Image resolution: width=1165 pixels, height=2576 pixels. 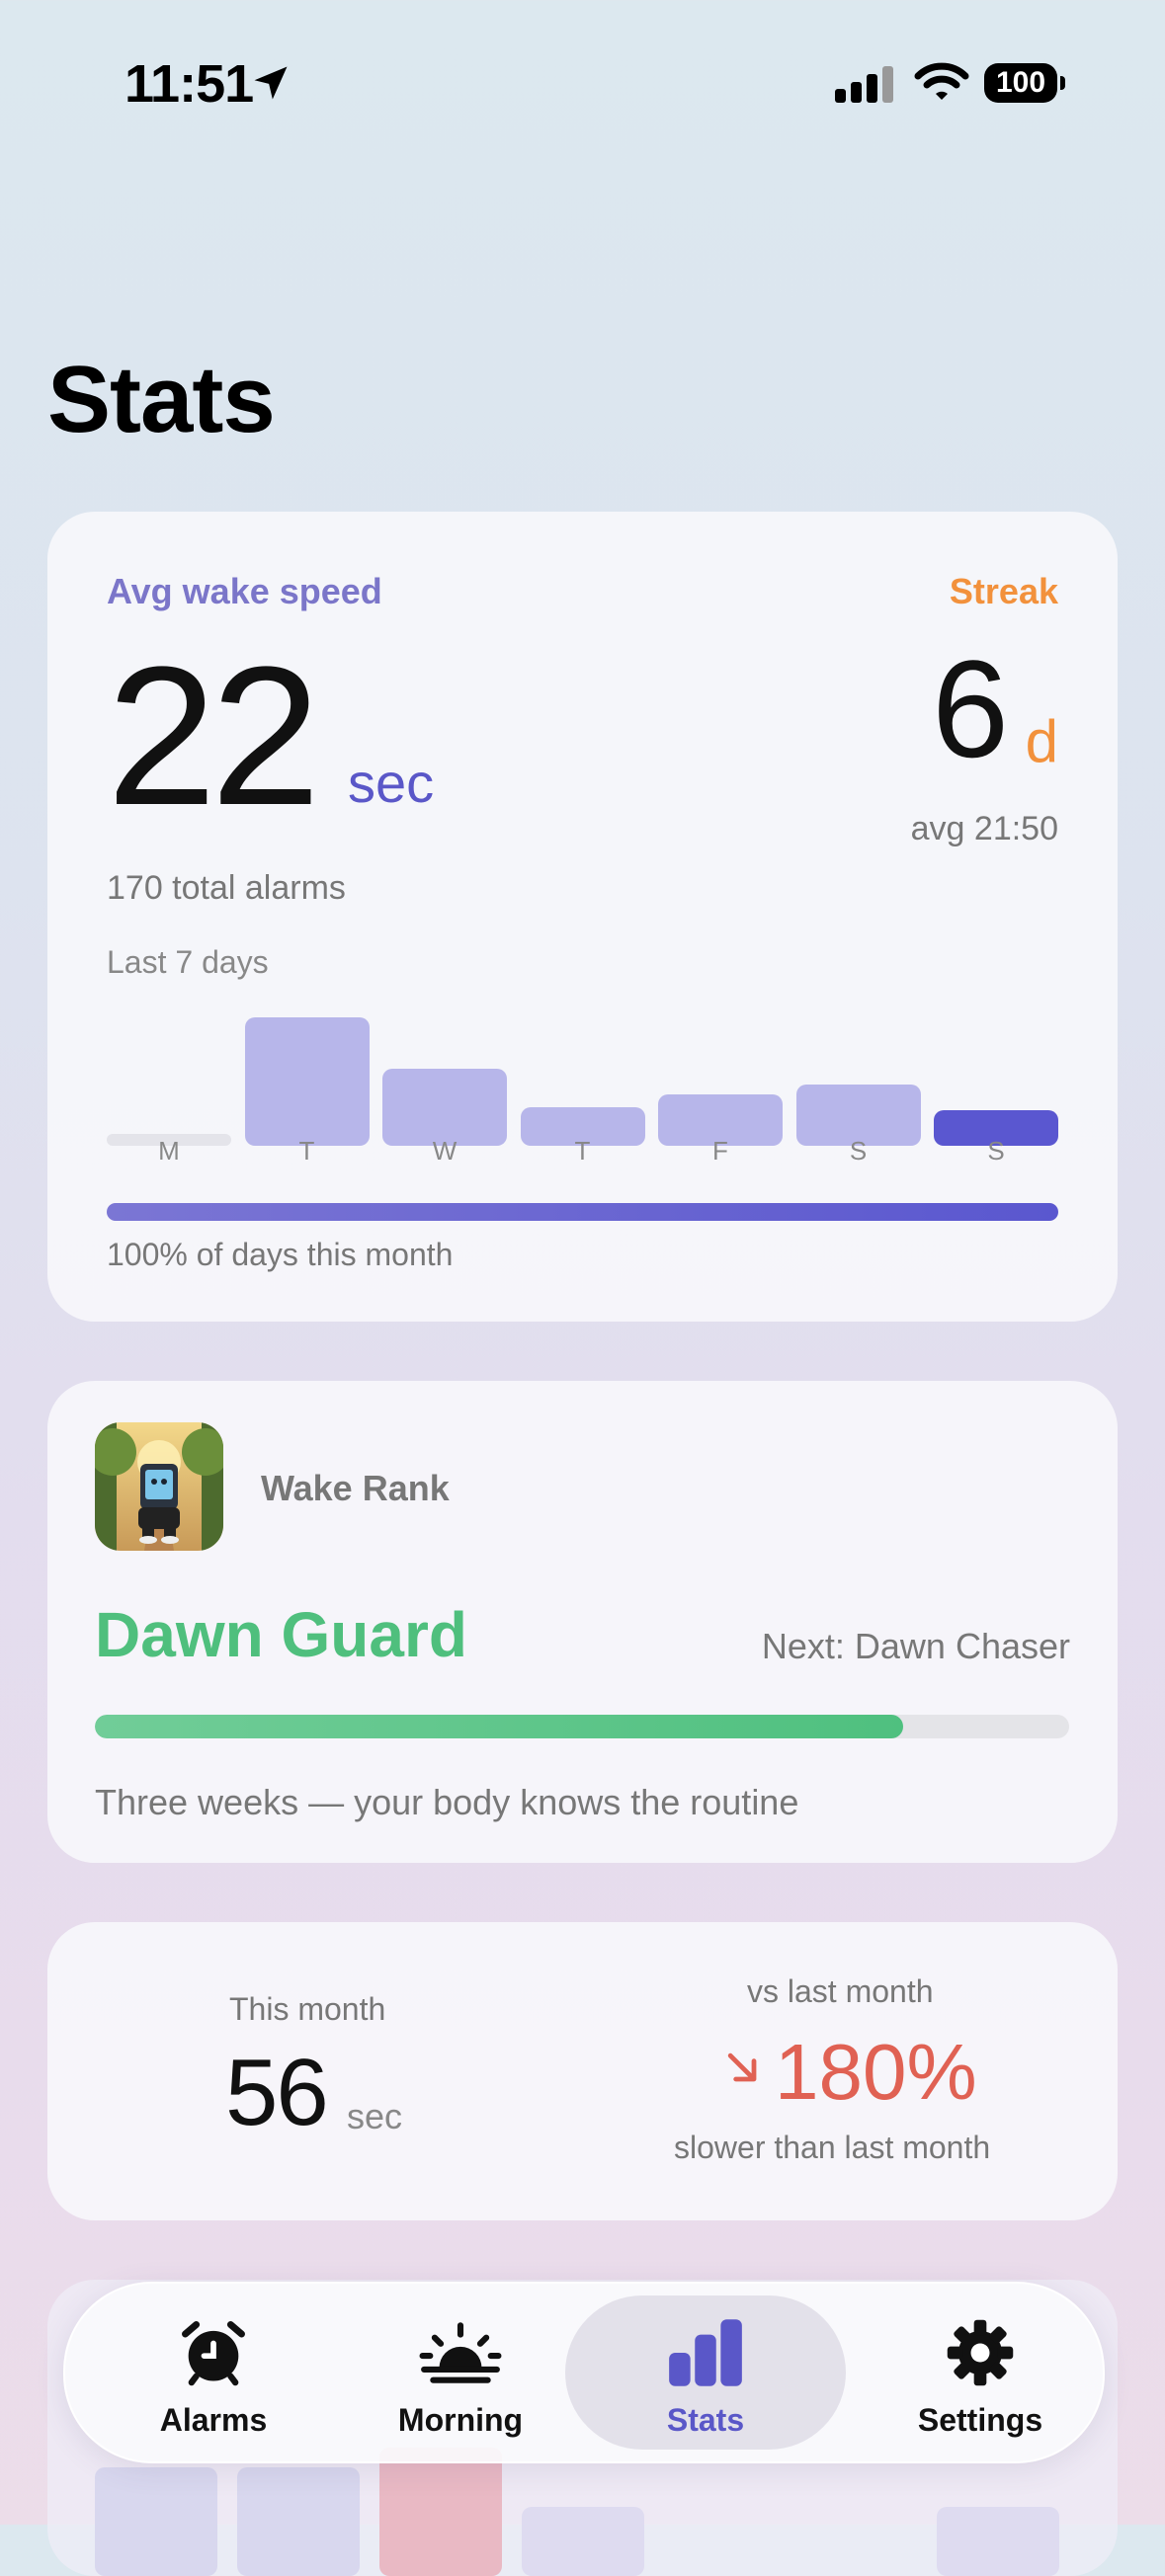 What do you see at coordinates (391, 783) in the screenshot?
I see `avg-wake-speed-unit: sec` at bounding box center [391, 783].